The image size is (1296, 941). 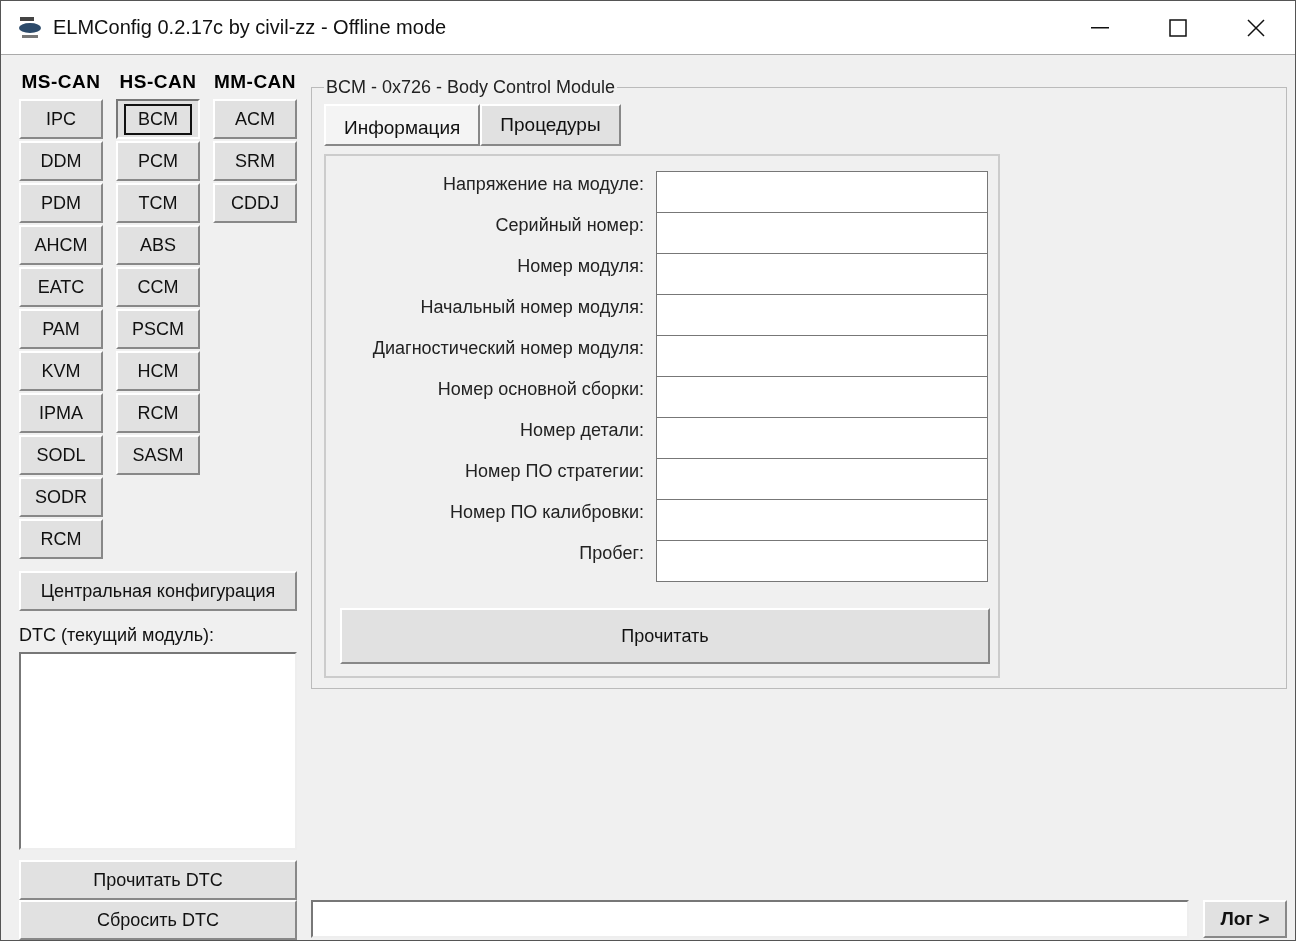 I want to click on dtc-label: DTC (текущий модуль):, so click(x=117, y=635).